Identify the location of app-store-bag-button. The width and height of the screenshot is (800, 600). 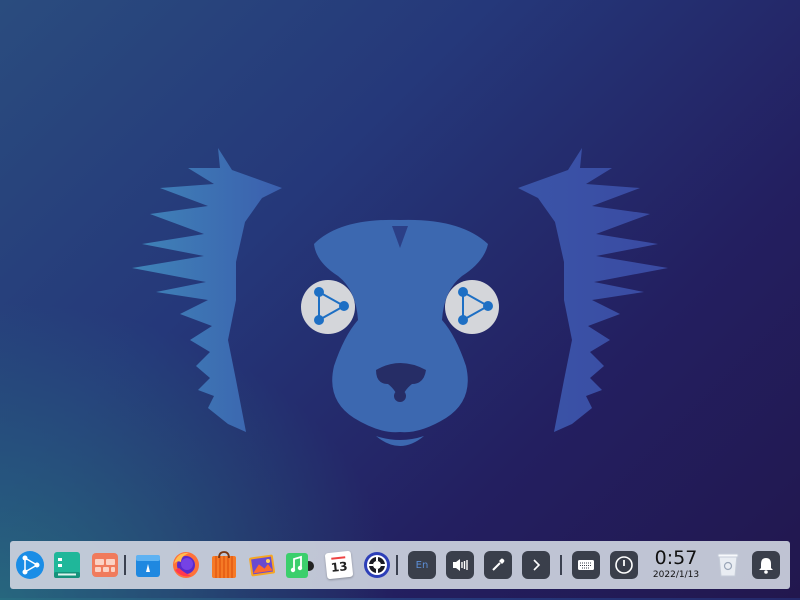
(224, 565).